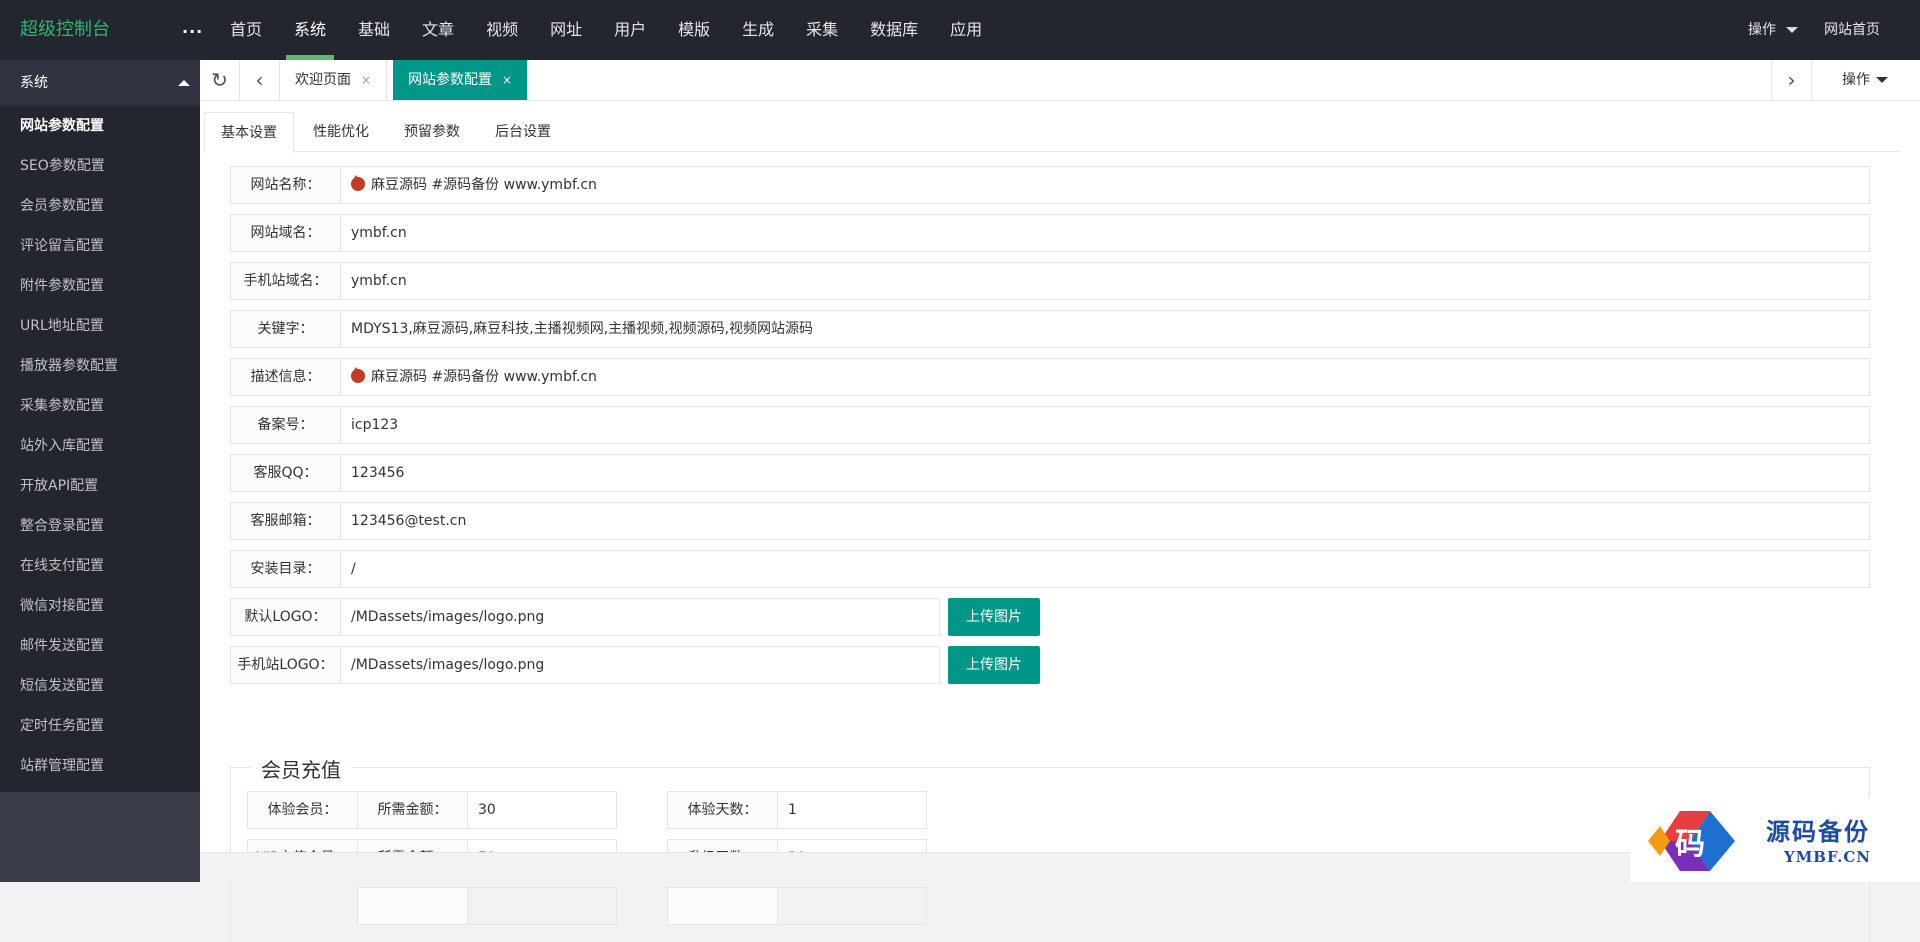  I want to click on caret-up-icon, so click(184, 83).